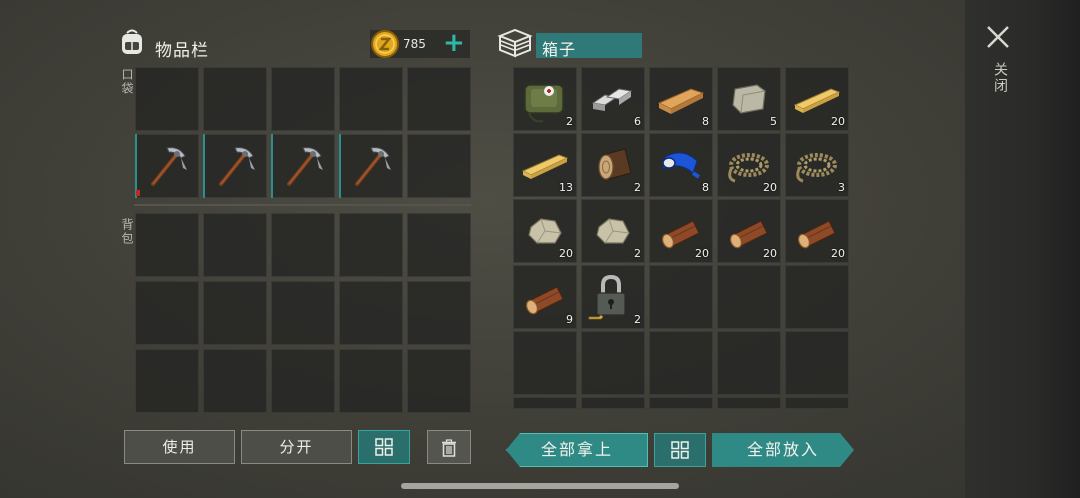  Describe the element at coordinates (783, 450) in the screenshot. I see `put-all-button: 全部放入` at that location.